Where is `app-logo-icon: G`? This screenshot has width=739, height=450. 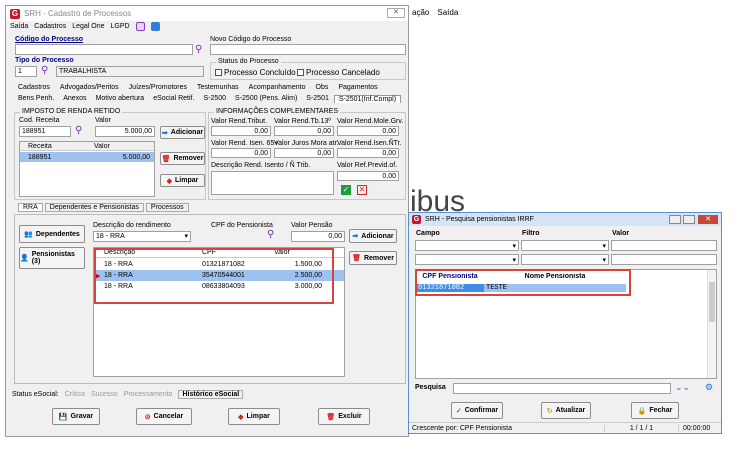
app-logo-icon: G is located at coordinates (416, 219).